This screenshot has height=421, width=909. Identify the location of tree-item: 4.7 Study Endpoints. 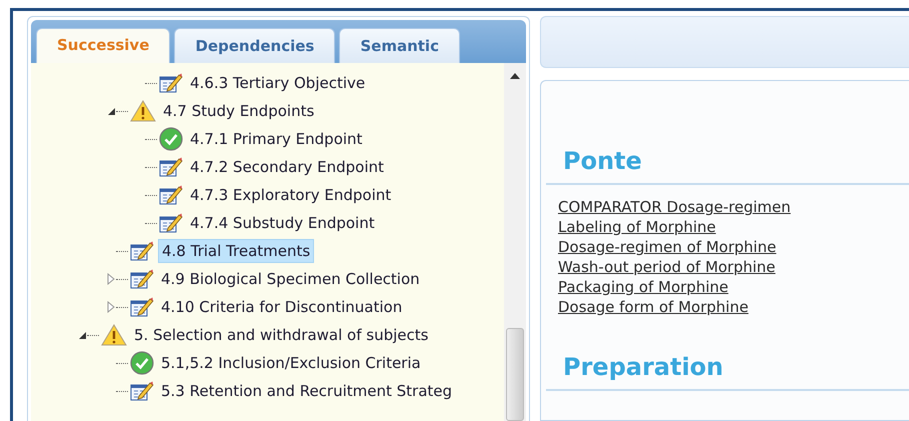
(239, 111).